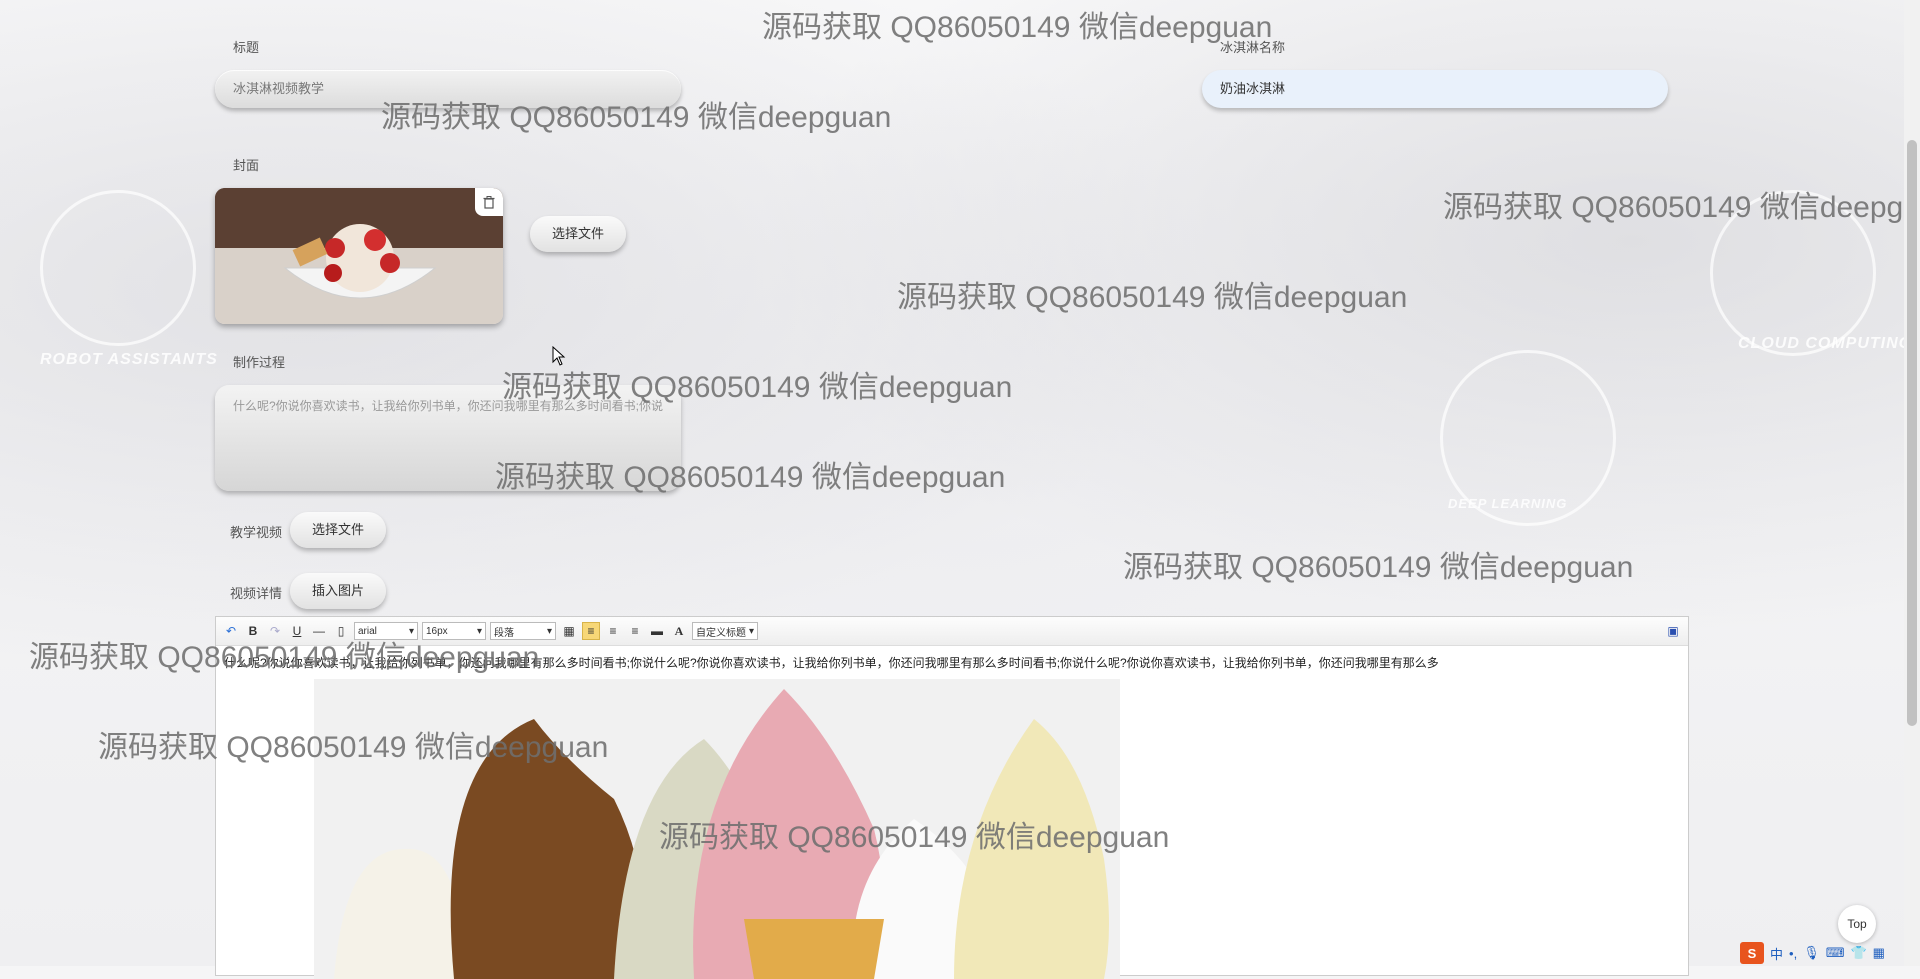 The width and height of the screenshot is (1920, 979). Describe the element at coordinates (246, 47) in the screenshot. I see `title-label: 标题` at that location.